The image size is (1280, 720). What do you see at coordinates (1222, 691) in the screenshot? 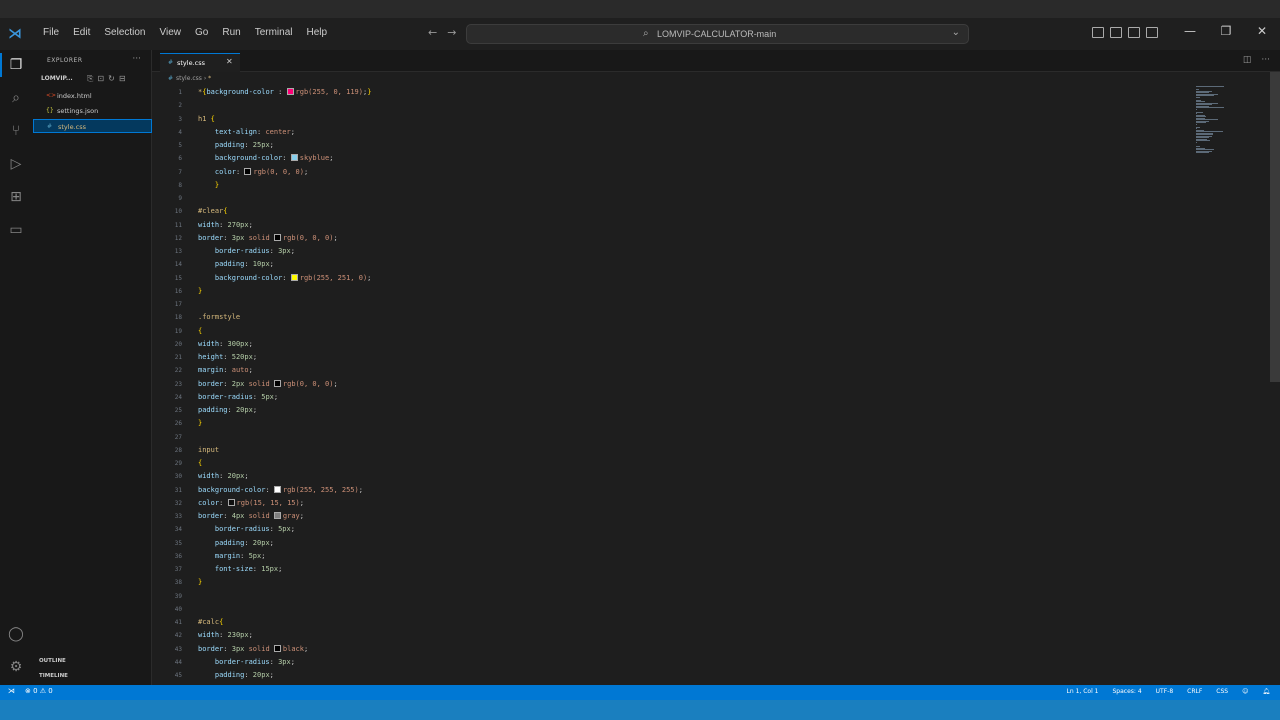
I see `language-mode: CSS` at bounding box center [1222, 691].